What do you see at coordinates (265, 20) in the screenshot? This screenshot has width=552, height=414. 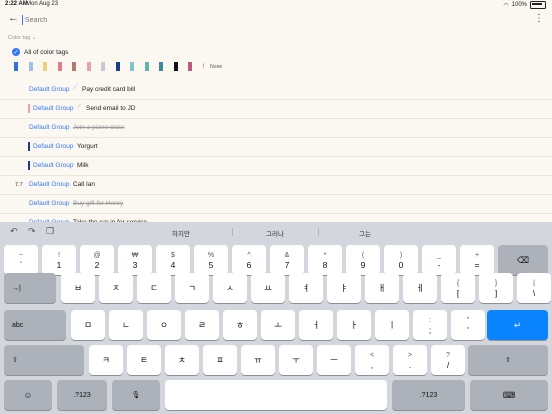 I see `search-input` at bounding box center [265, 20].